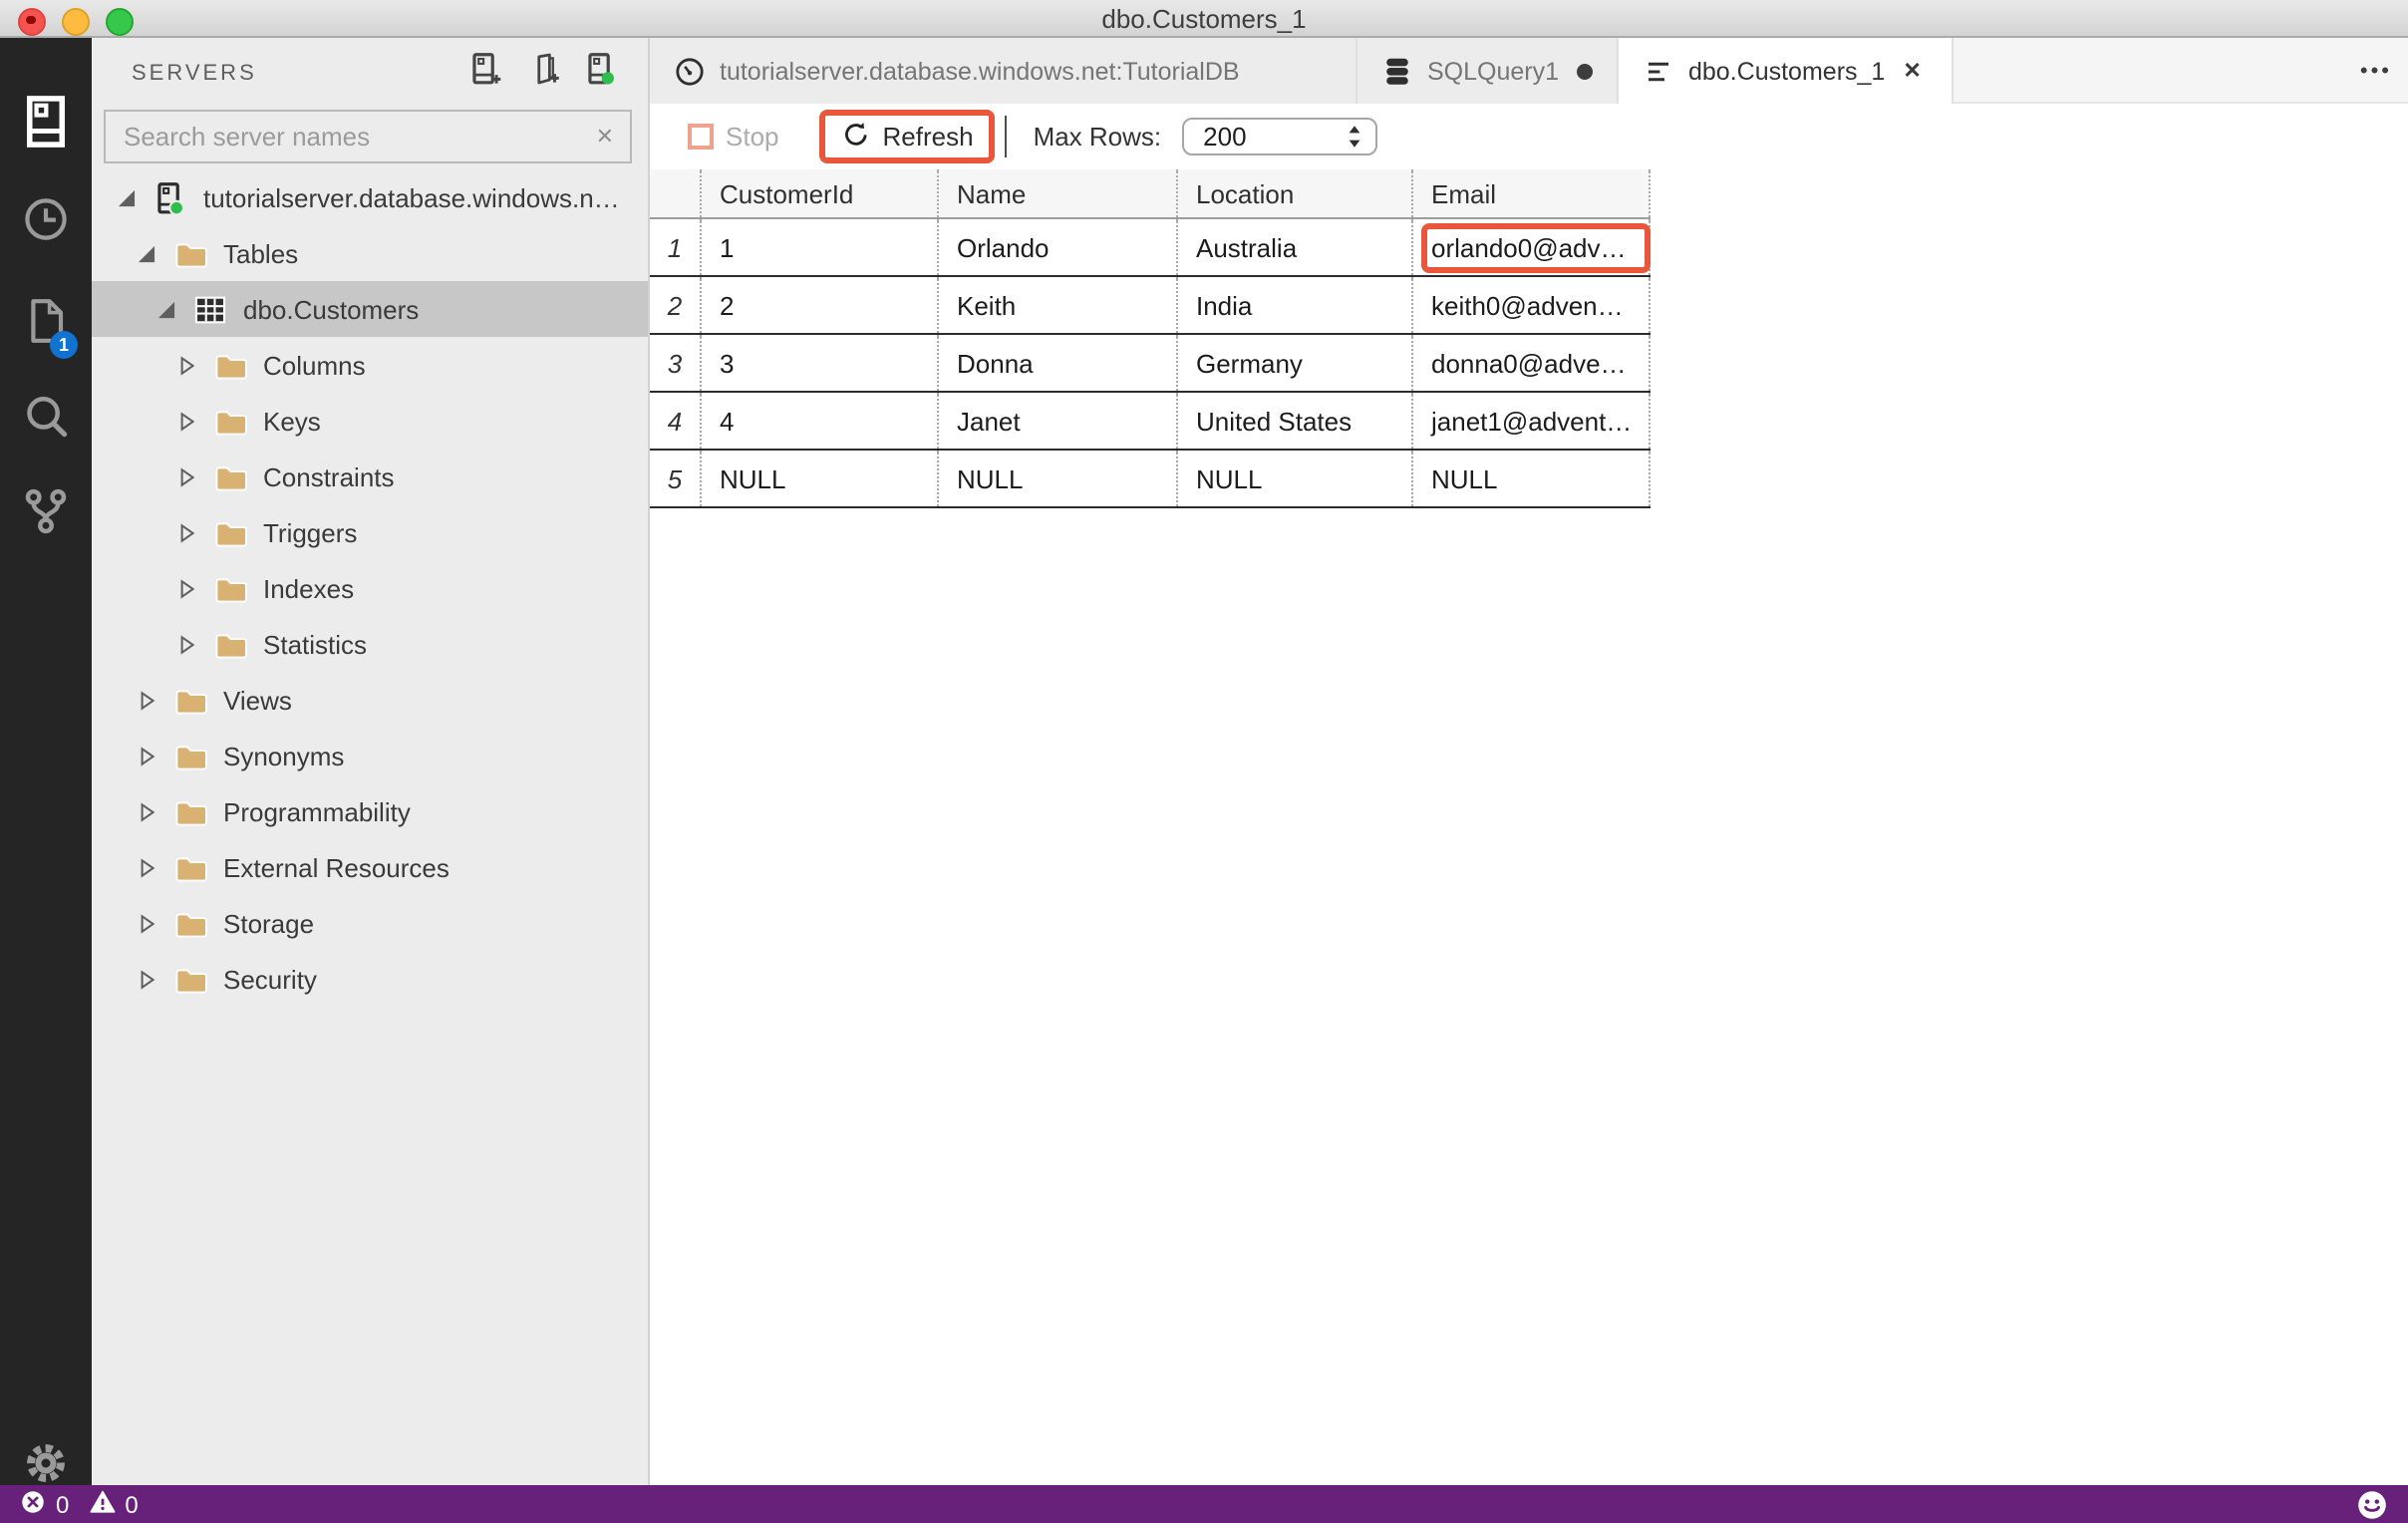 Image resolution: width=2408 pixels, height=1523 pixels. I want to click on activity-item-editors: 1, so click(46, 325).